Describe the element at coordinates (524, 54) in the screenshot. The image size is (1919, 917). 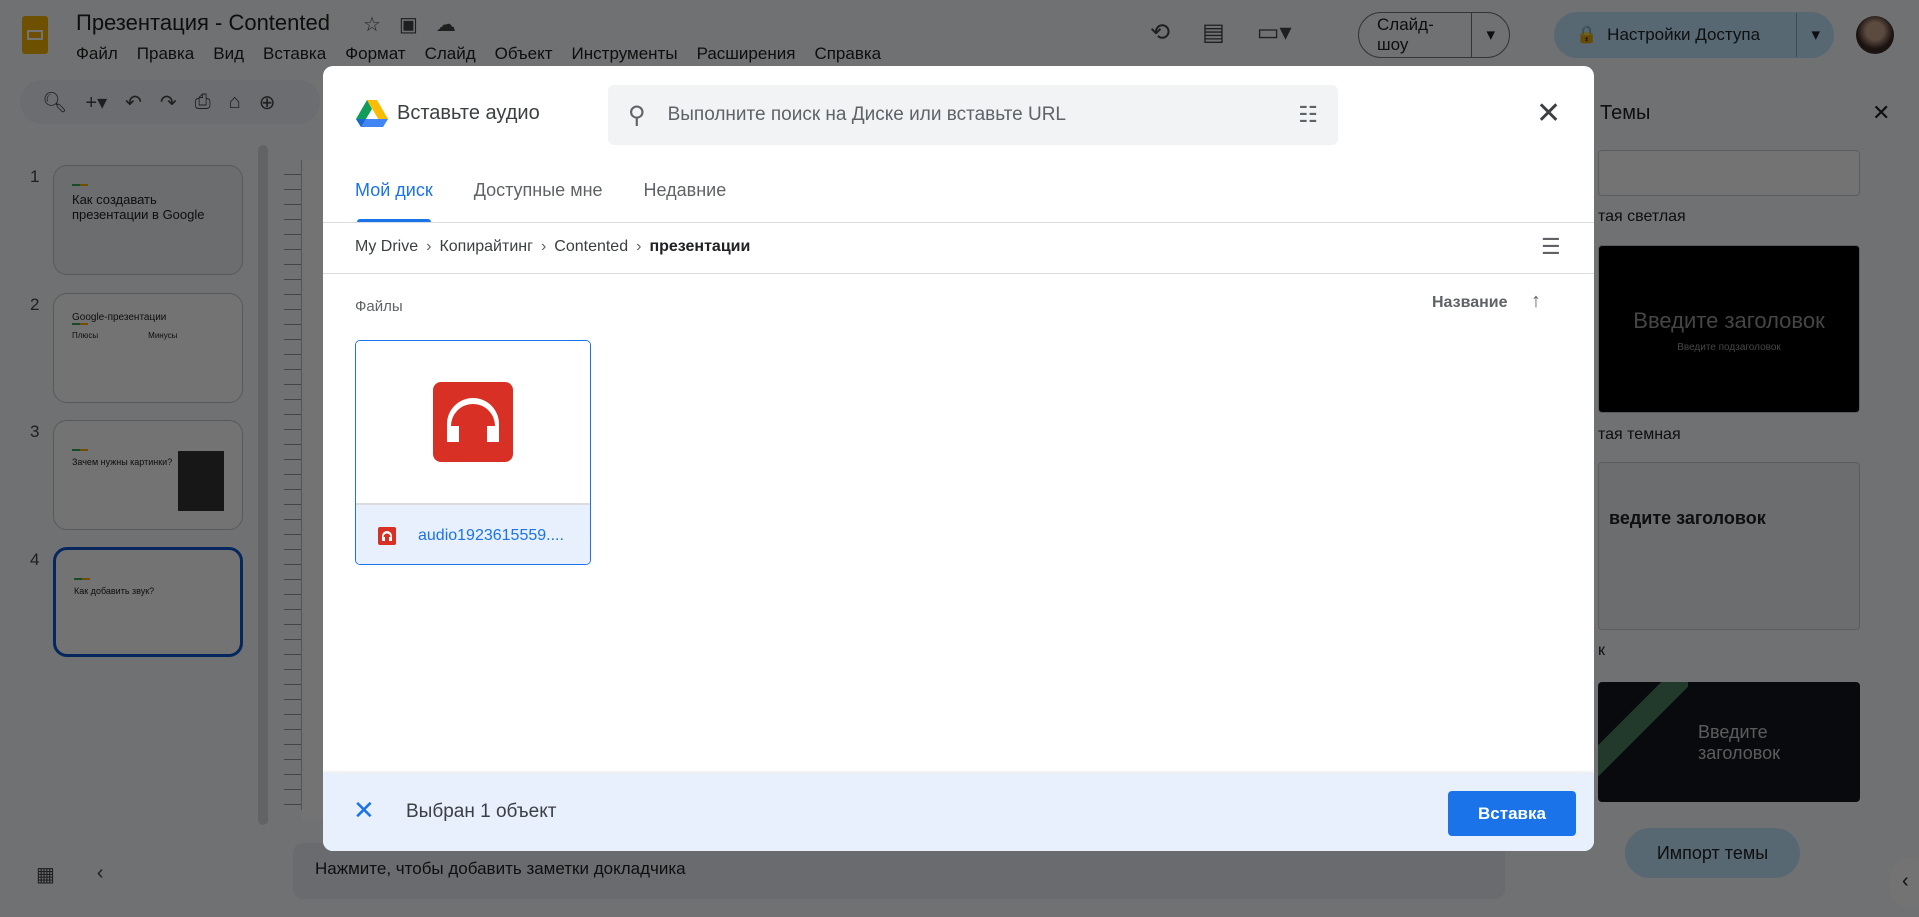
I see `menu-object: Объект` at that location.